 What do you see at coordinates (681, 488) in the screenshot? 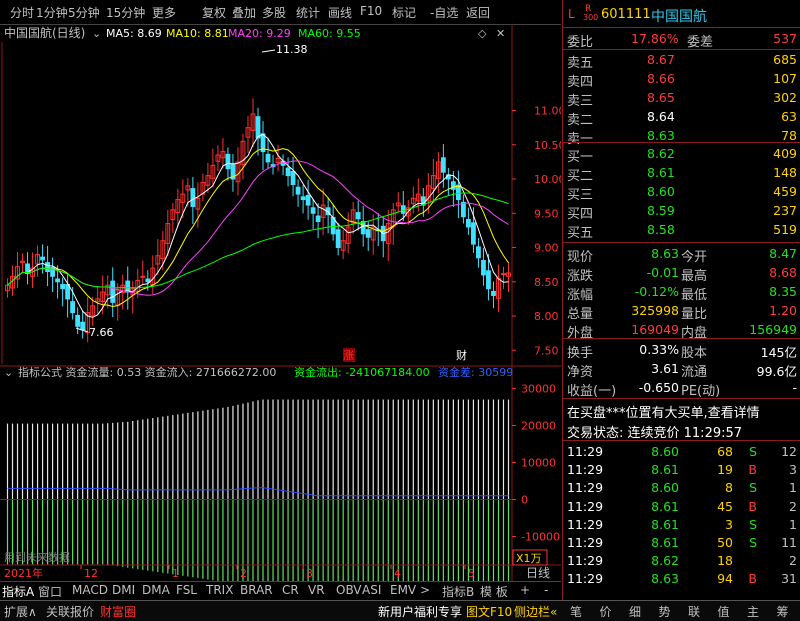
I see `tick-row: 11:29 8.60 8 S 1` at bounding box center [681, 488].